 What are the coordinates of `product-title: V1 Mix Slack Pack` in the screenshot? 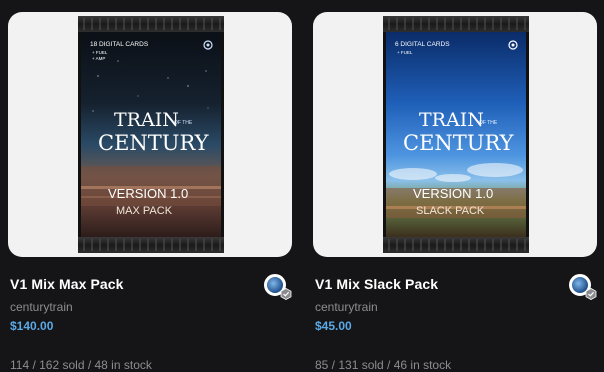 It's located at (376, 284).